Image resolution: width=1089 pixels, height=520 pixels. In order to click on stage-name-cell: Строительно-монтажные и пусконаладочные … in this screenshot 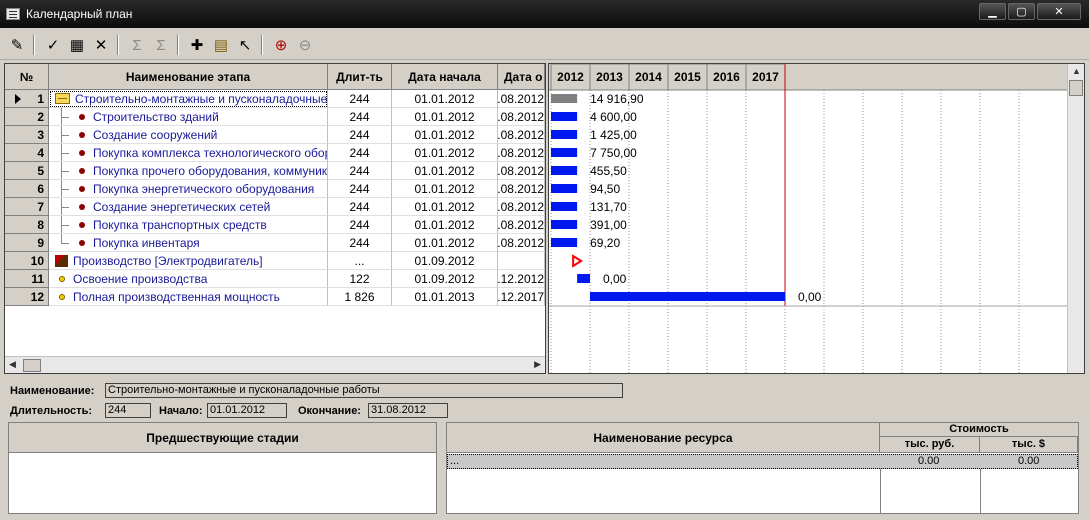, I will do `click(188, 99)`.